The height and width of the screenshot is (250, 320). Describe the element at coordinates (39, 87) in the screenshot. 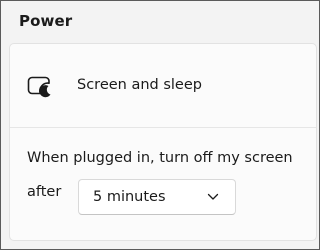

I see `screen-sleep-icon` at that location.